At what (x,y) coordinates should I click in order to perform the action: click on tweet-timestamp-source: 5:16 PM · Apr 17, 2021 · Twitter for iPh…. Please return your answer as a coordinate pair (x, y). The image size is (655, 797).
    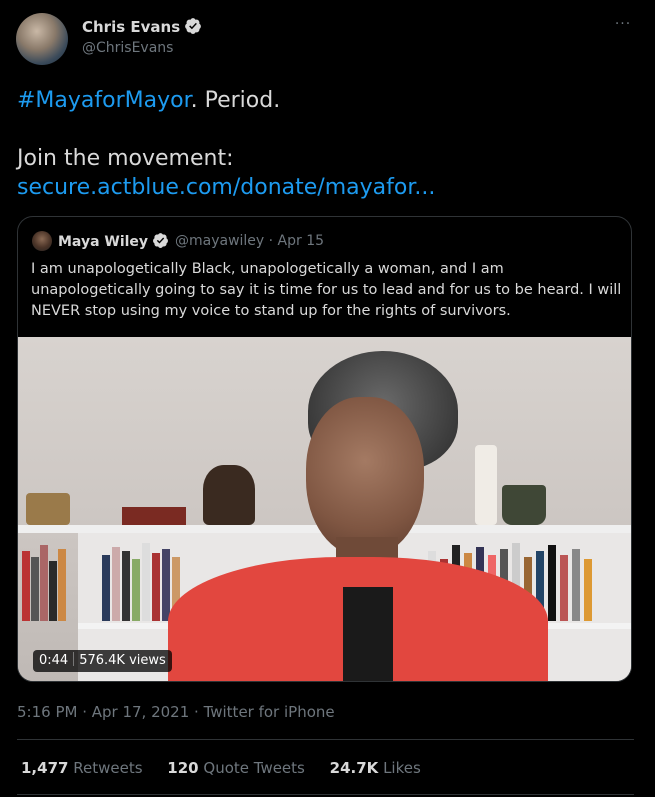
    Looking at the image, I should click on (176, 712).